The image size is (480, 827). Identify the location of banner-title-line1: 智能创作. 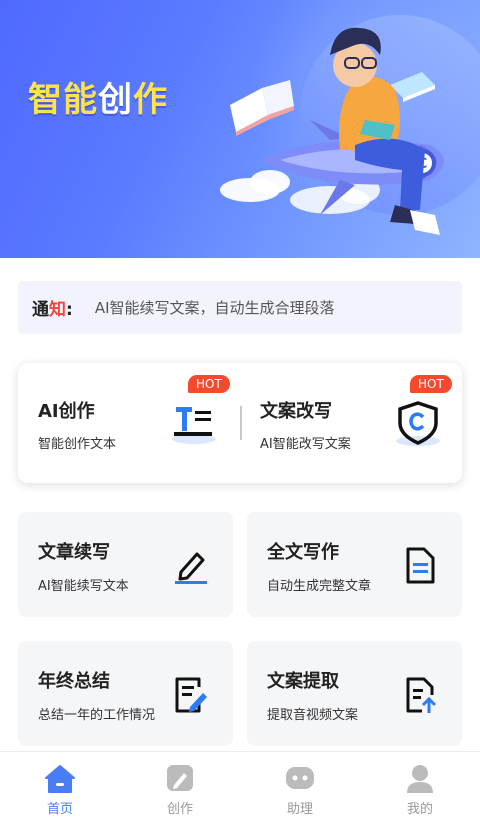
(98, 100).